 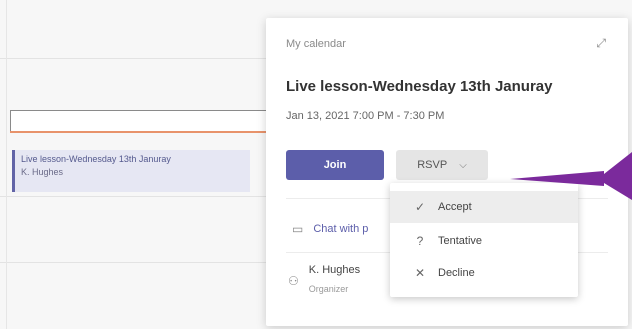 I want to click on rsvp-label: RSVP, so click(x=432, y=165).